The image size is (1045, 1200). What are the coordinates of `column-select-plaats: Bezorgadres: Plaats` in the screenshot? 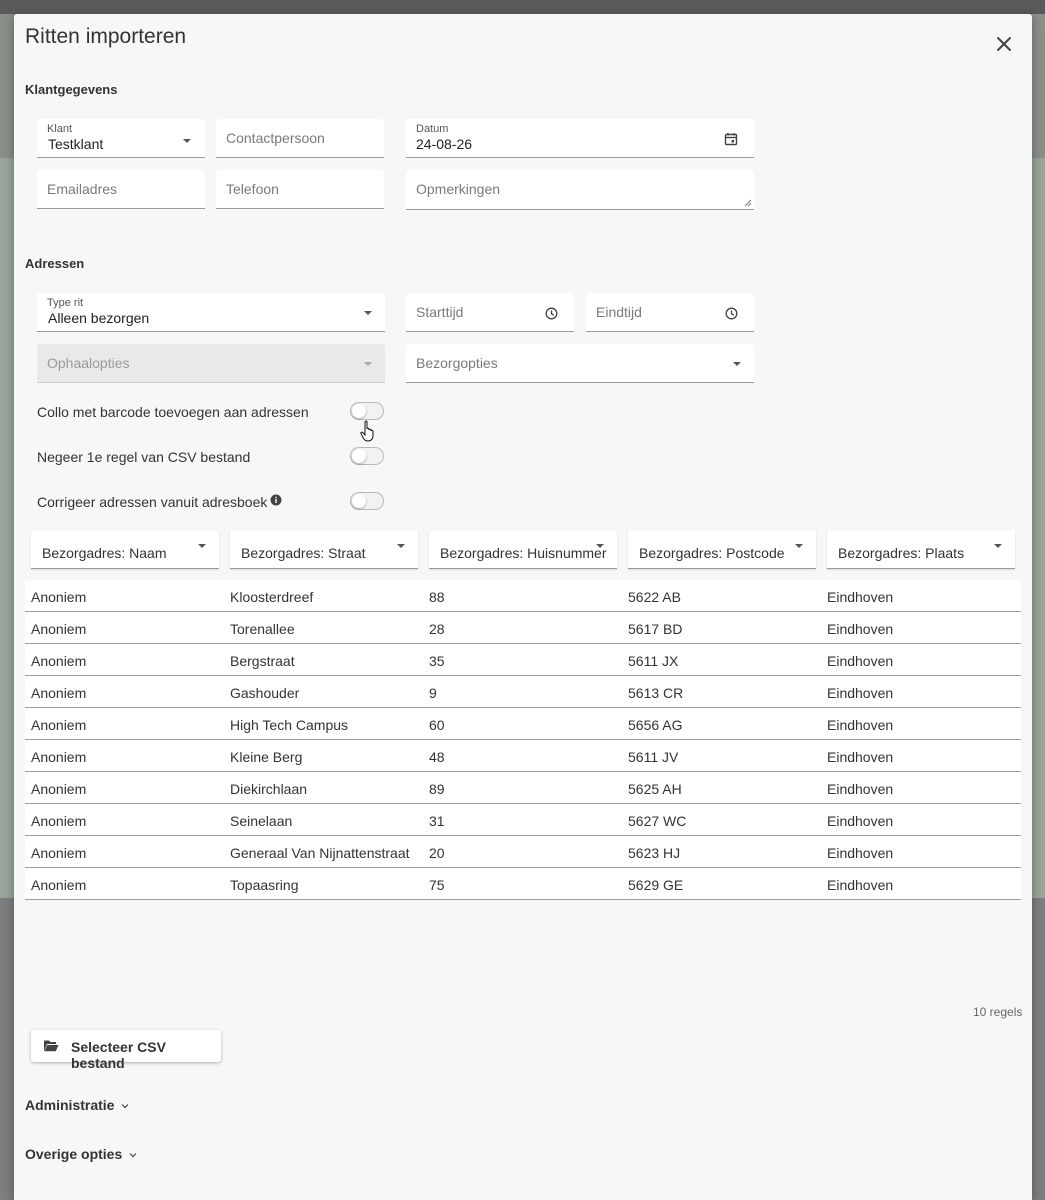 It's located at (921, 549).